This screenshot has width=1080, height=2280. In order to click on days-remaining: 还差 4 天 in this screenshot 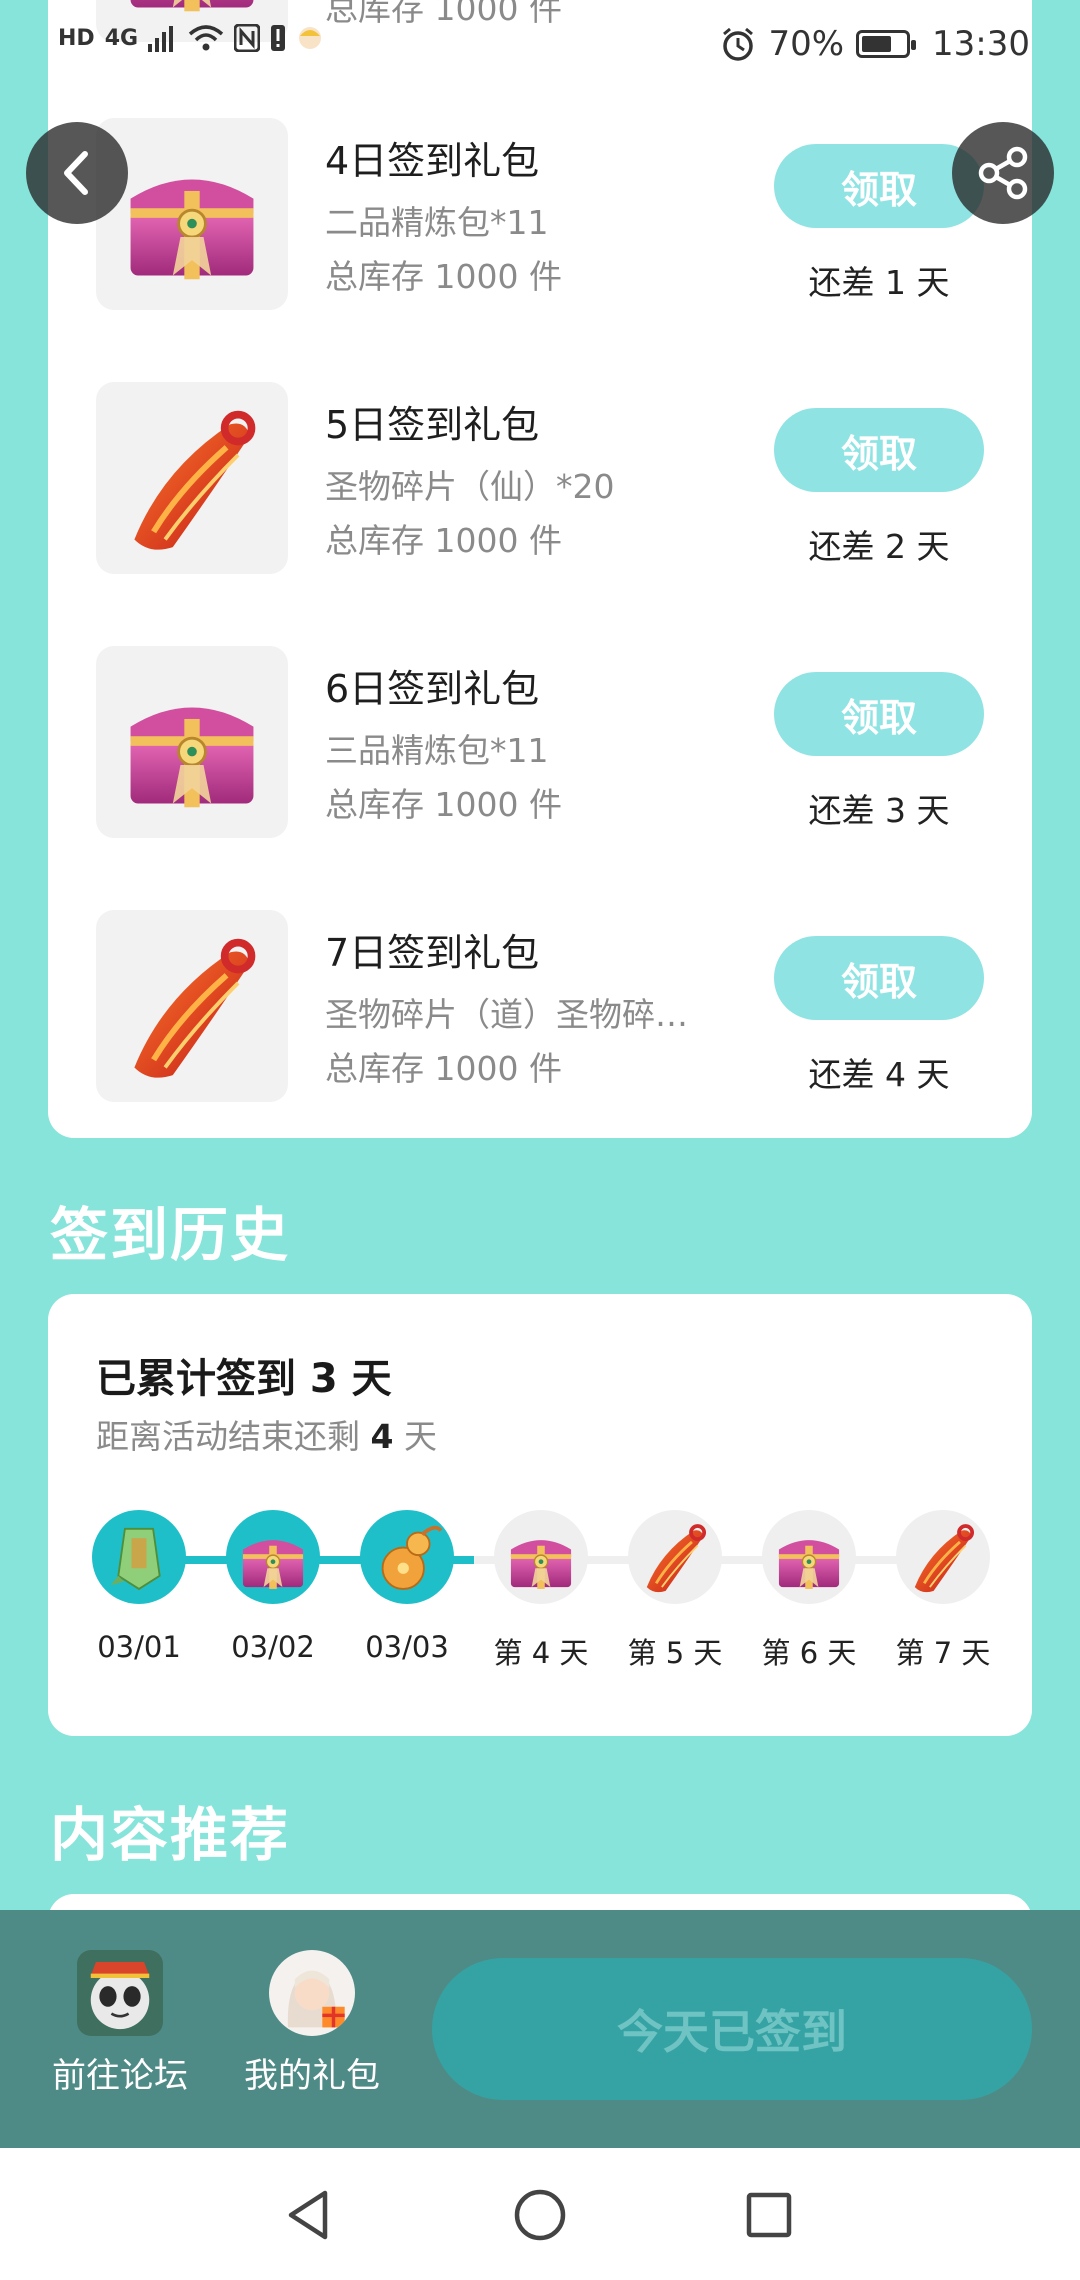, I will do `click(879, 1074)`.